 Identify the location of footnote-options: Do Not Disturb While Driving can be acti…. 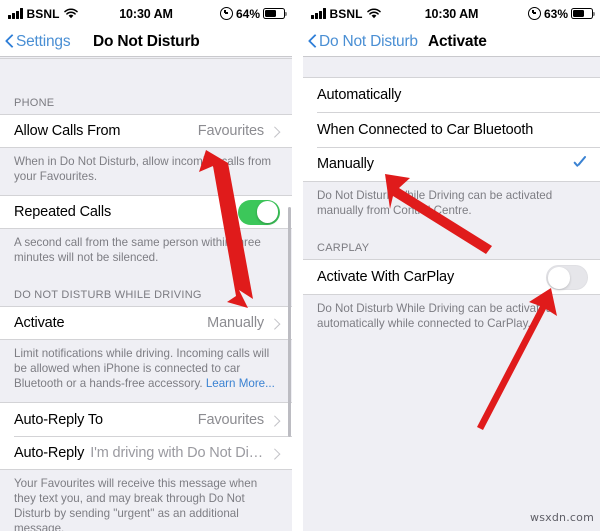
(435, 203).